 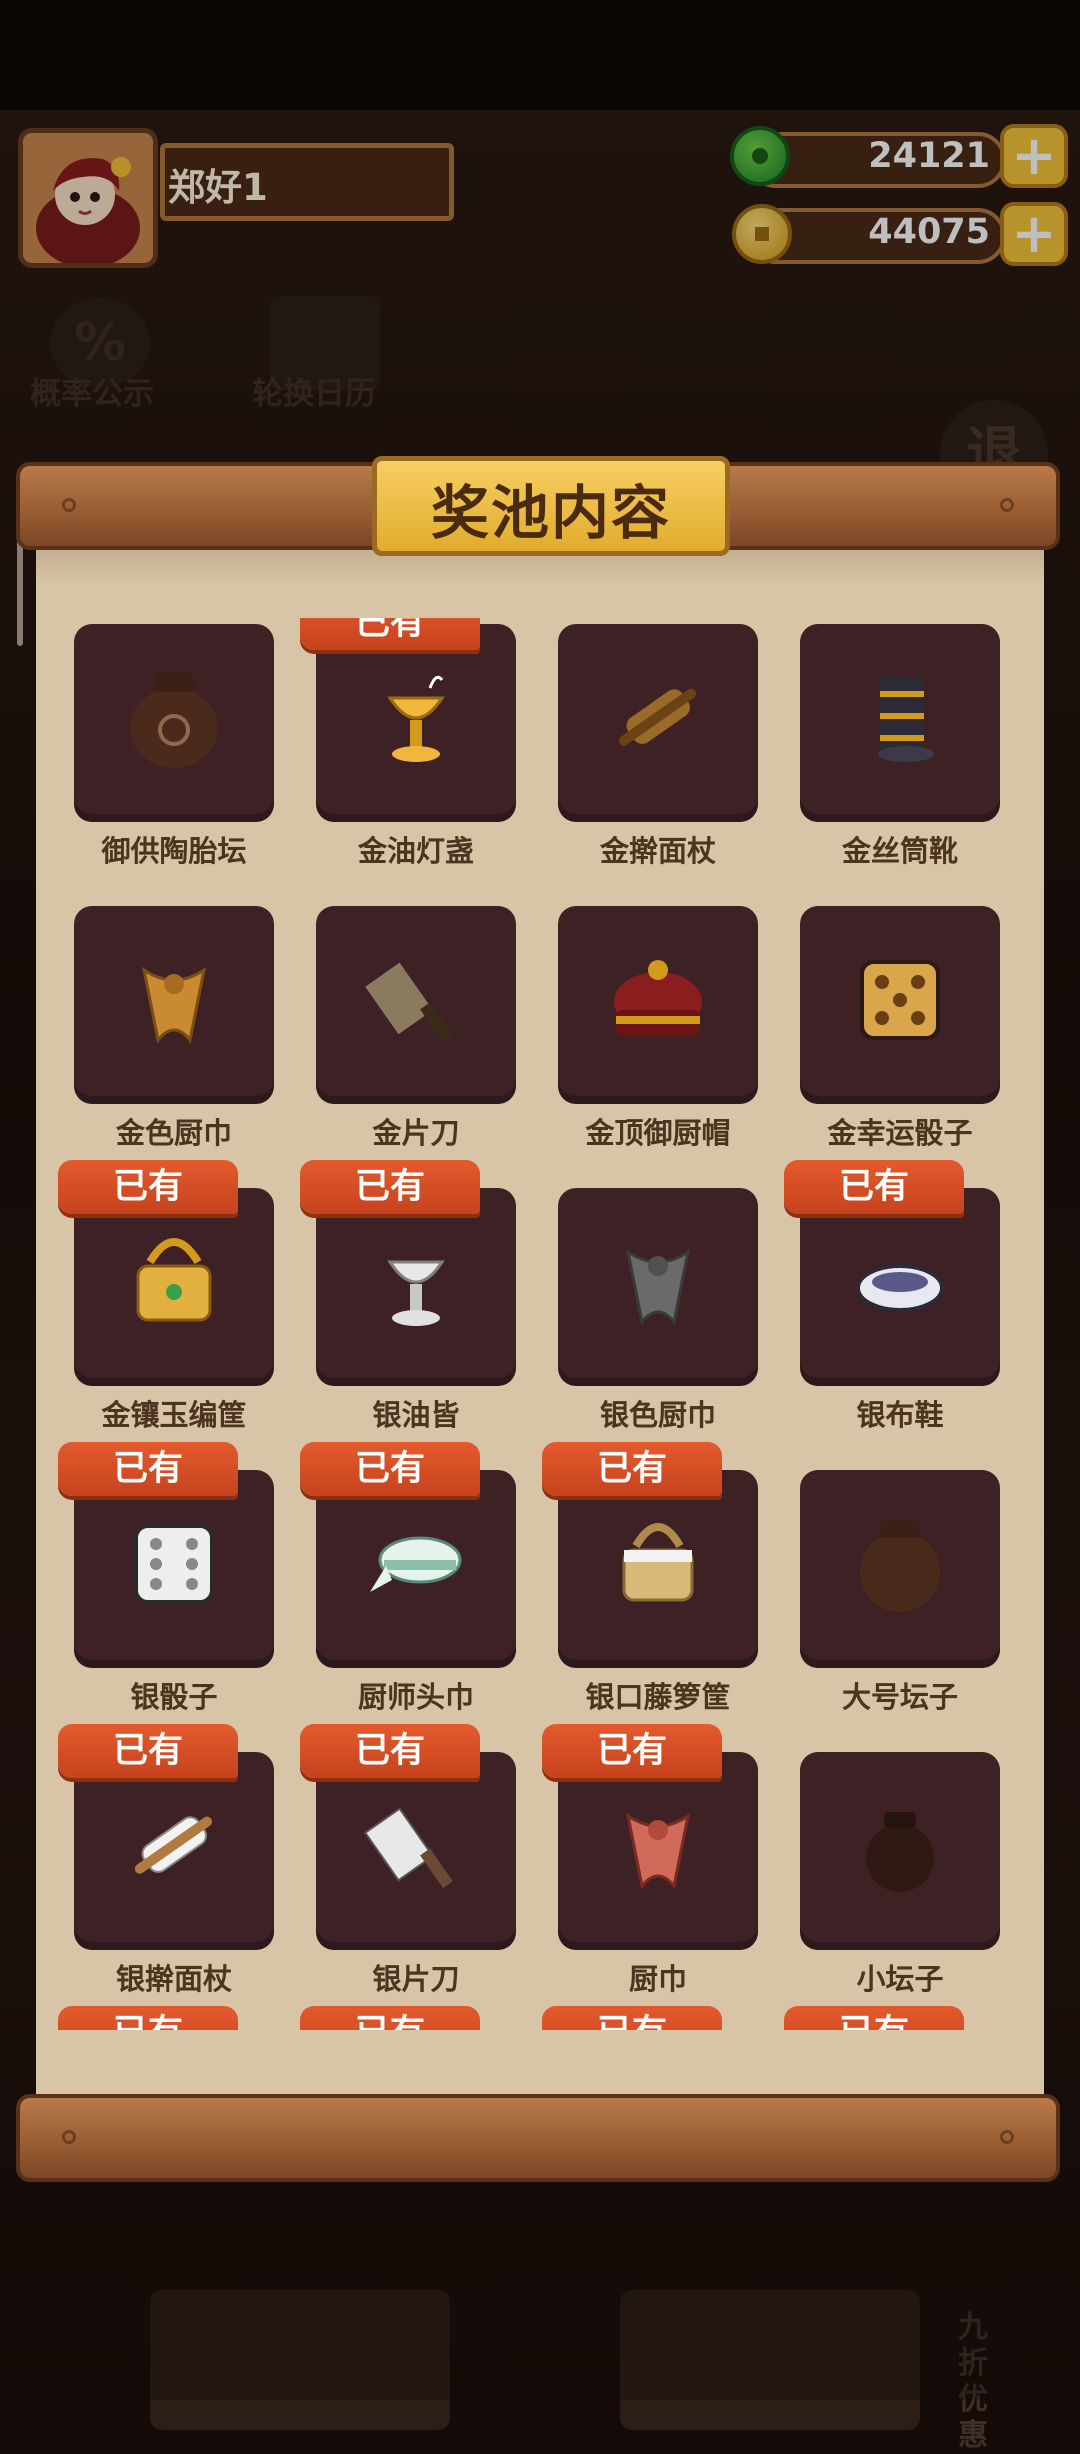 I want to click on gold-chef-hat-icon, so click(x=658, y=998).